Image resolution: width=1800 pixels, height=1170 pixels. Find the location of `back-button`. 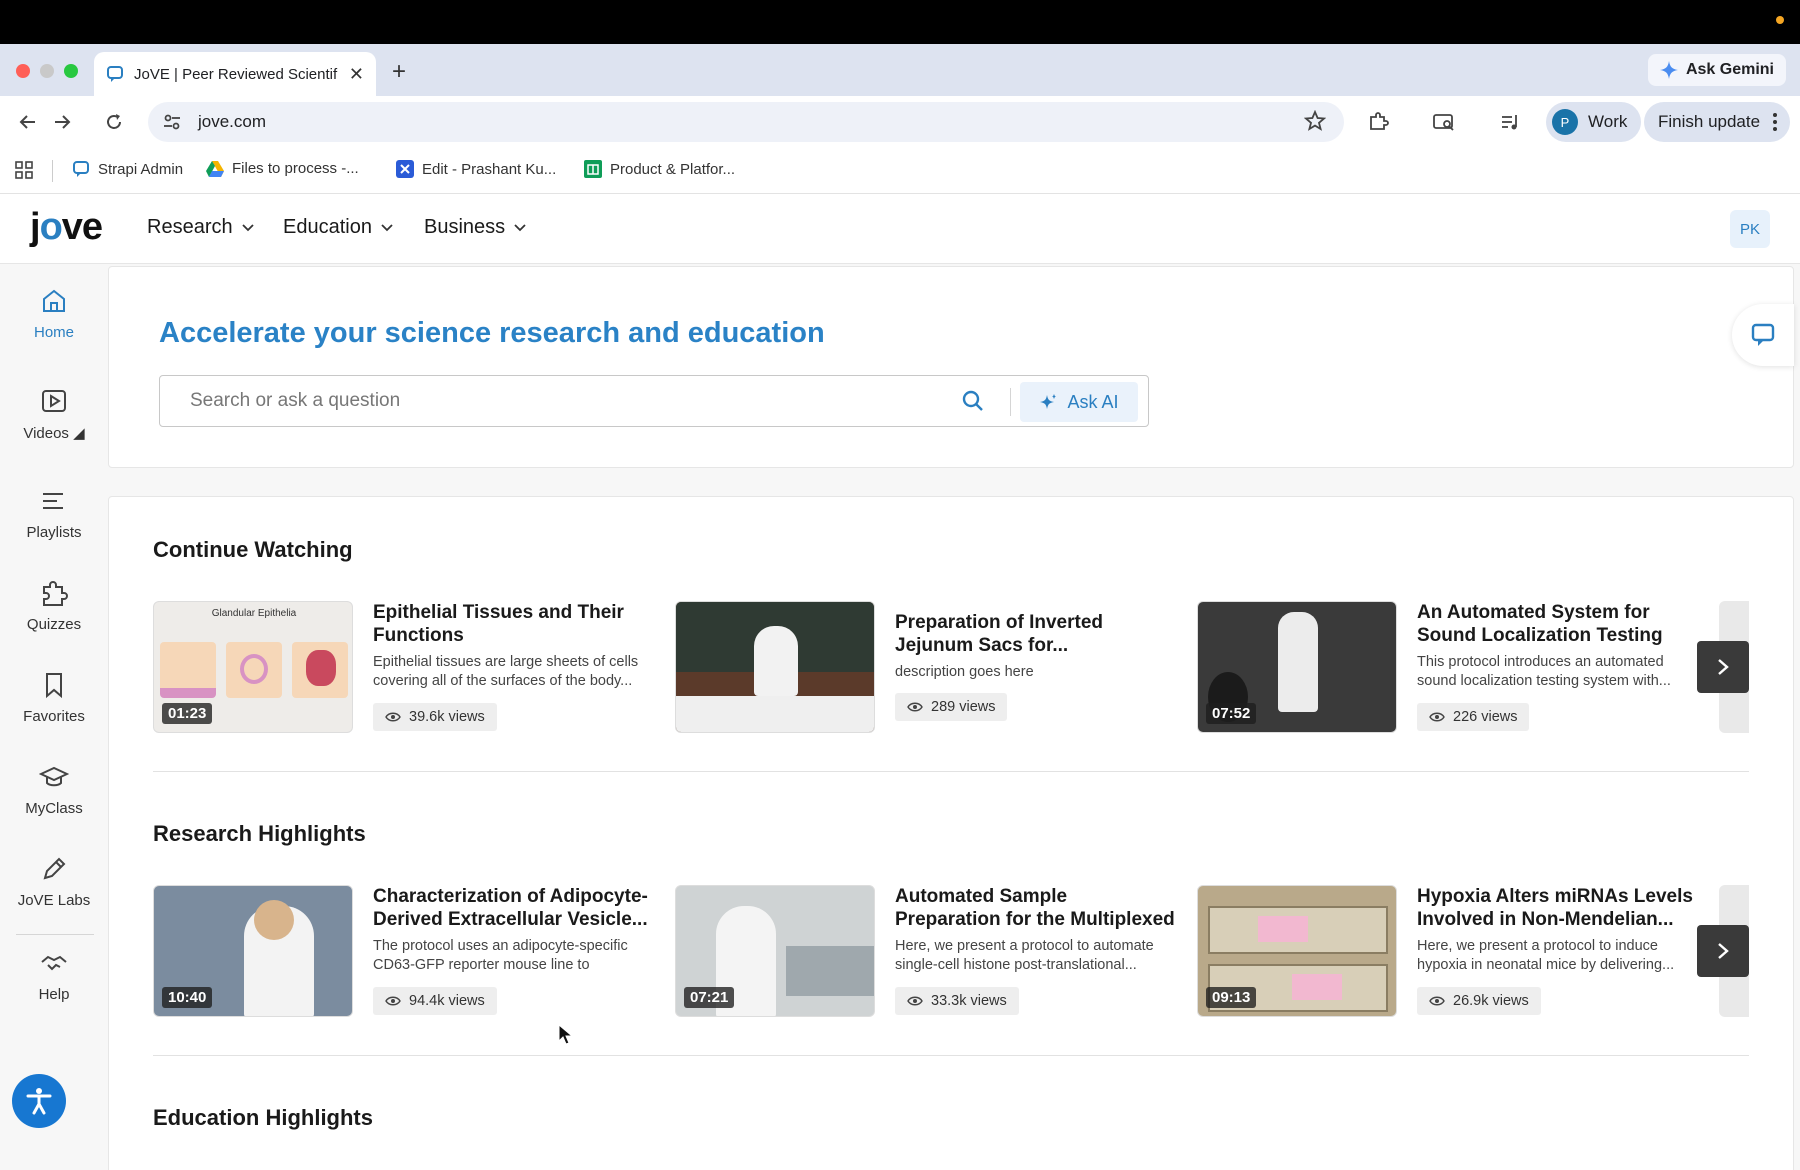

back-button is located at coordinates (28, 122).